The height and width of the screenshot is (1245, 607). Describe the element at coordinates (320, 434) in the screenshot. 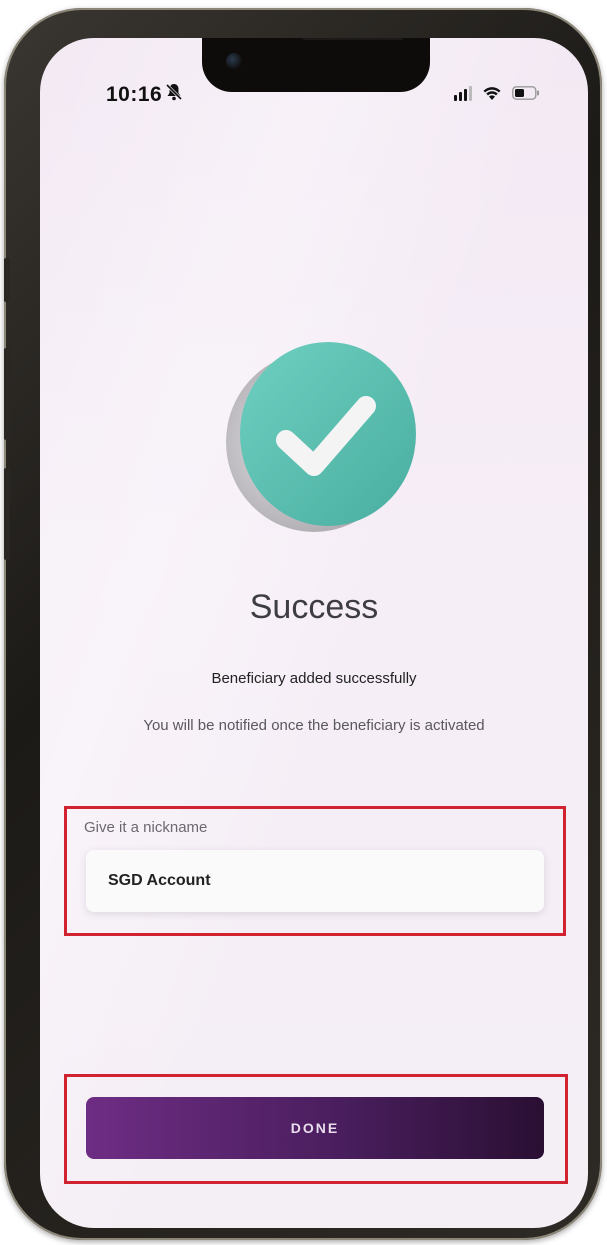

I see `checkmark-circle-icon` at that location.